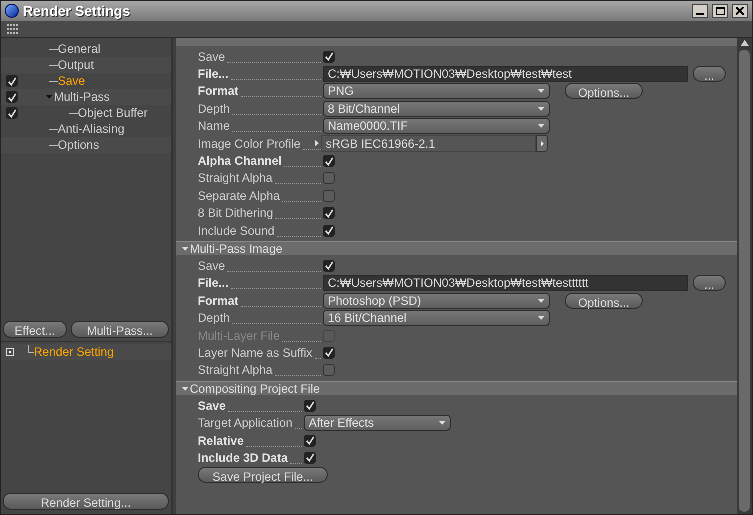 This screenshot has width=753, height=515. What do you see at coordinates (113, 113) in the screenshot?
I see `tree-item: Object Buffer` at bounding box center [113, 113].